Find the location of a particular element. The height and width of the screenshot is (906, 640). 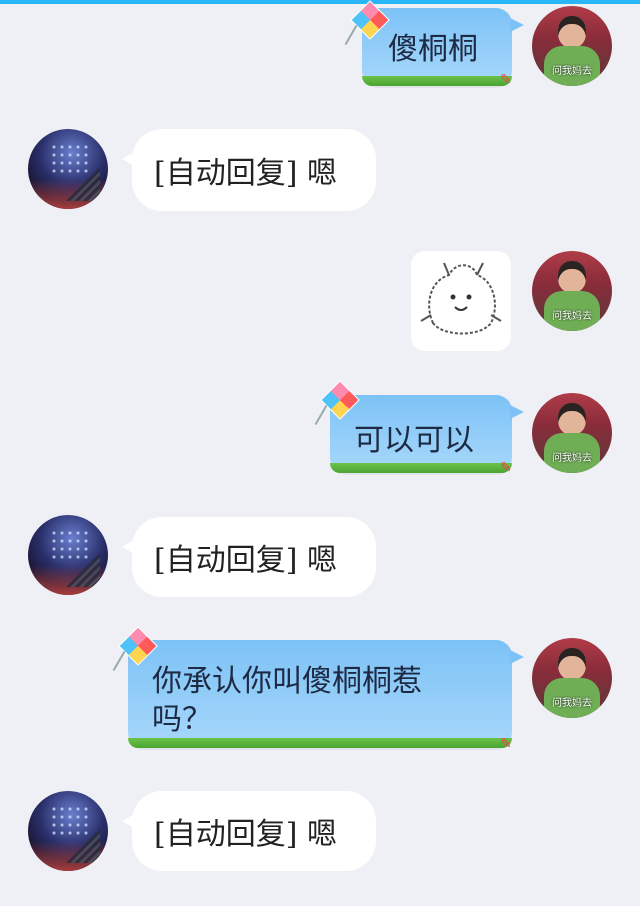

bun-face-sticker-icon is located at coordinates (461, 298).